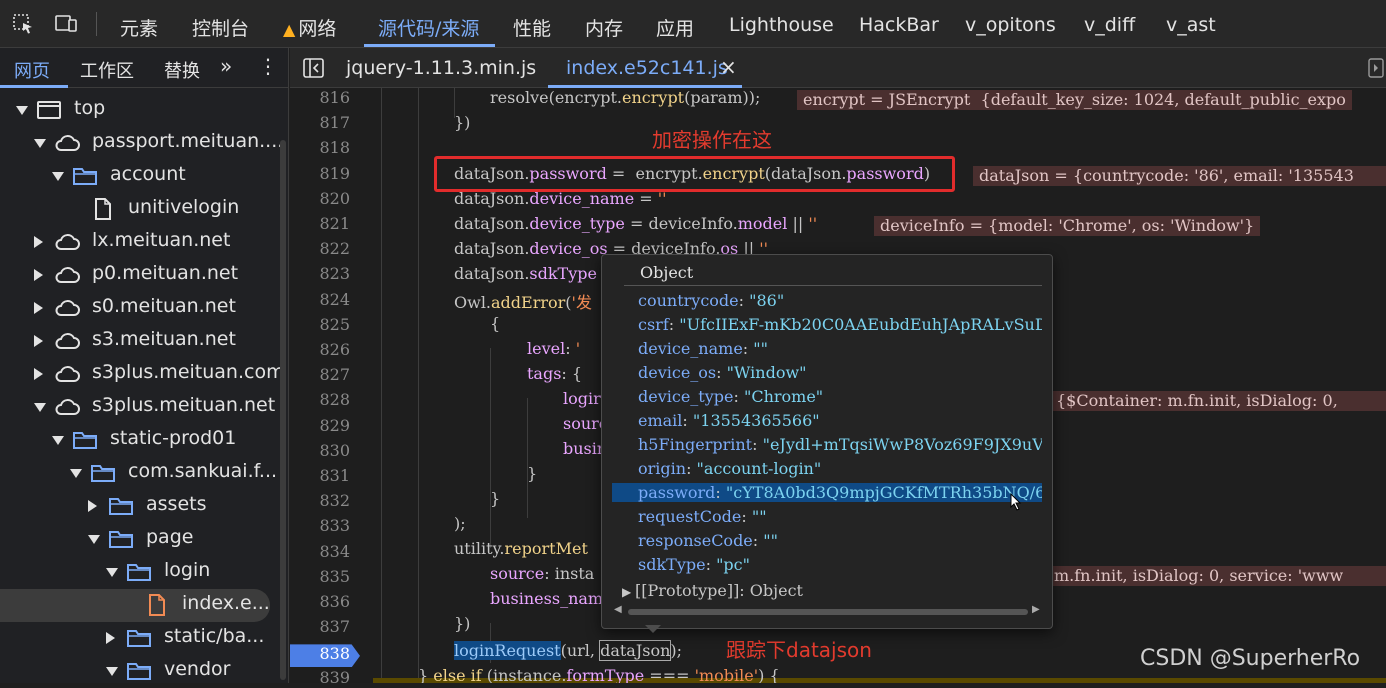 Image resolution: width=1386 pixels, height=688 pixels. I want to click on tree-item: assets, so click(140, 506).